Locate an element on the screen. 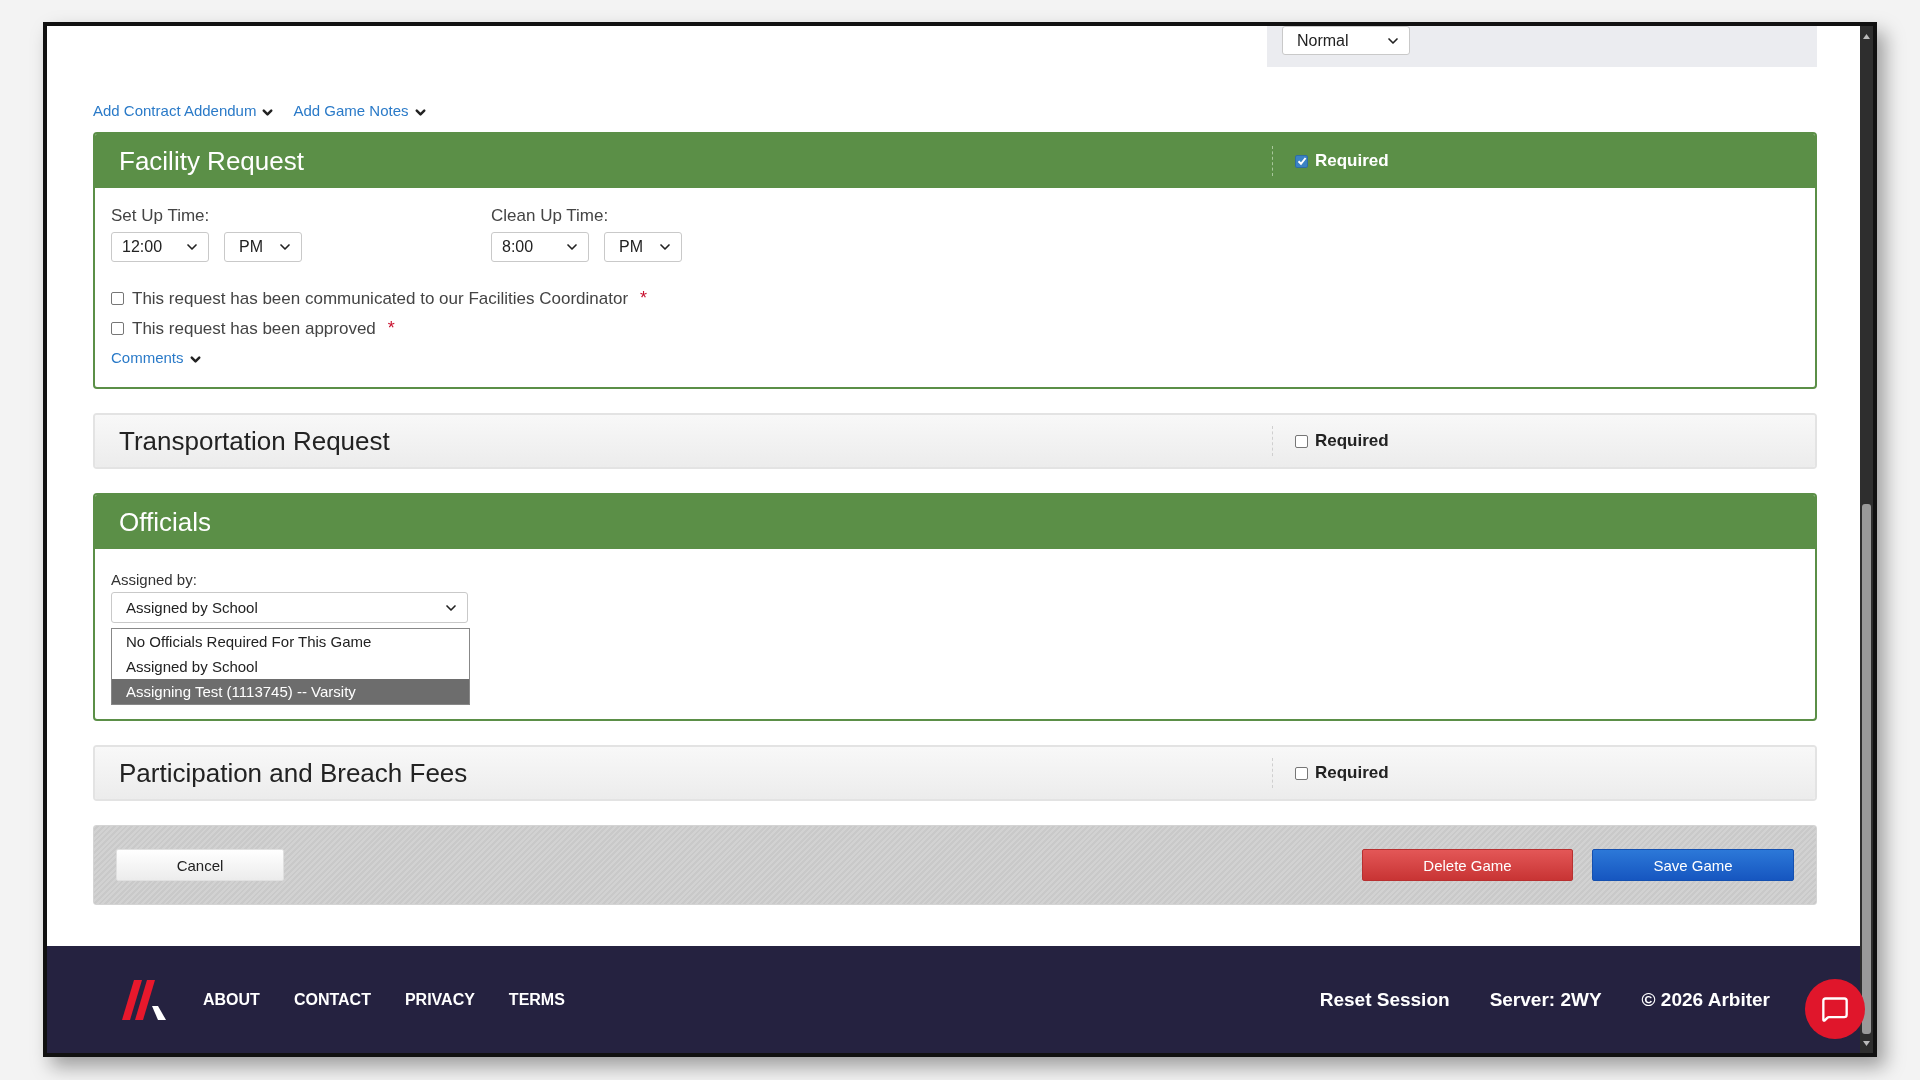  section-header: Participation and Breach Fees Required is located at coordinates (955, 773).